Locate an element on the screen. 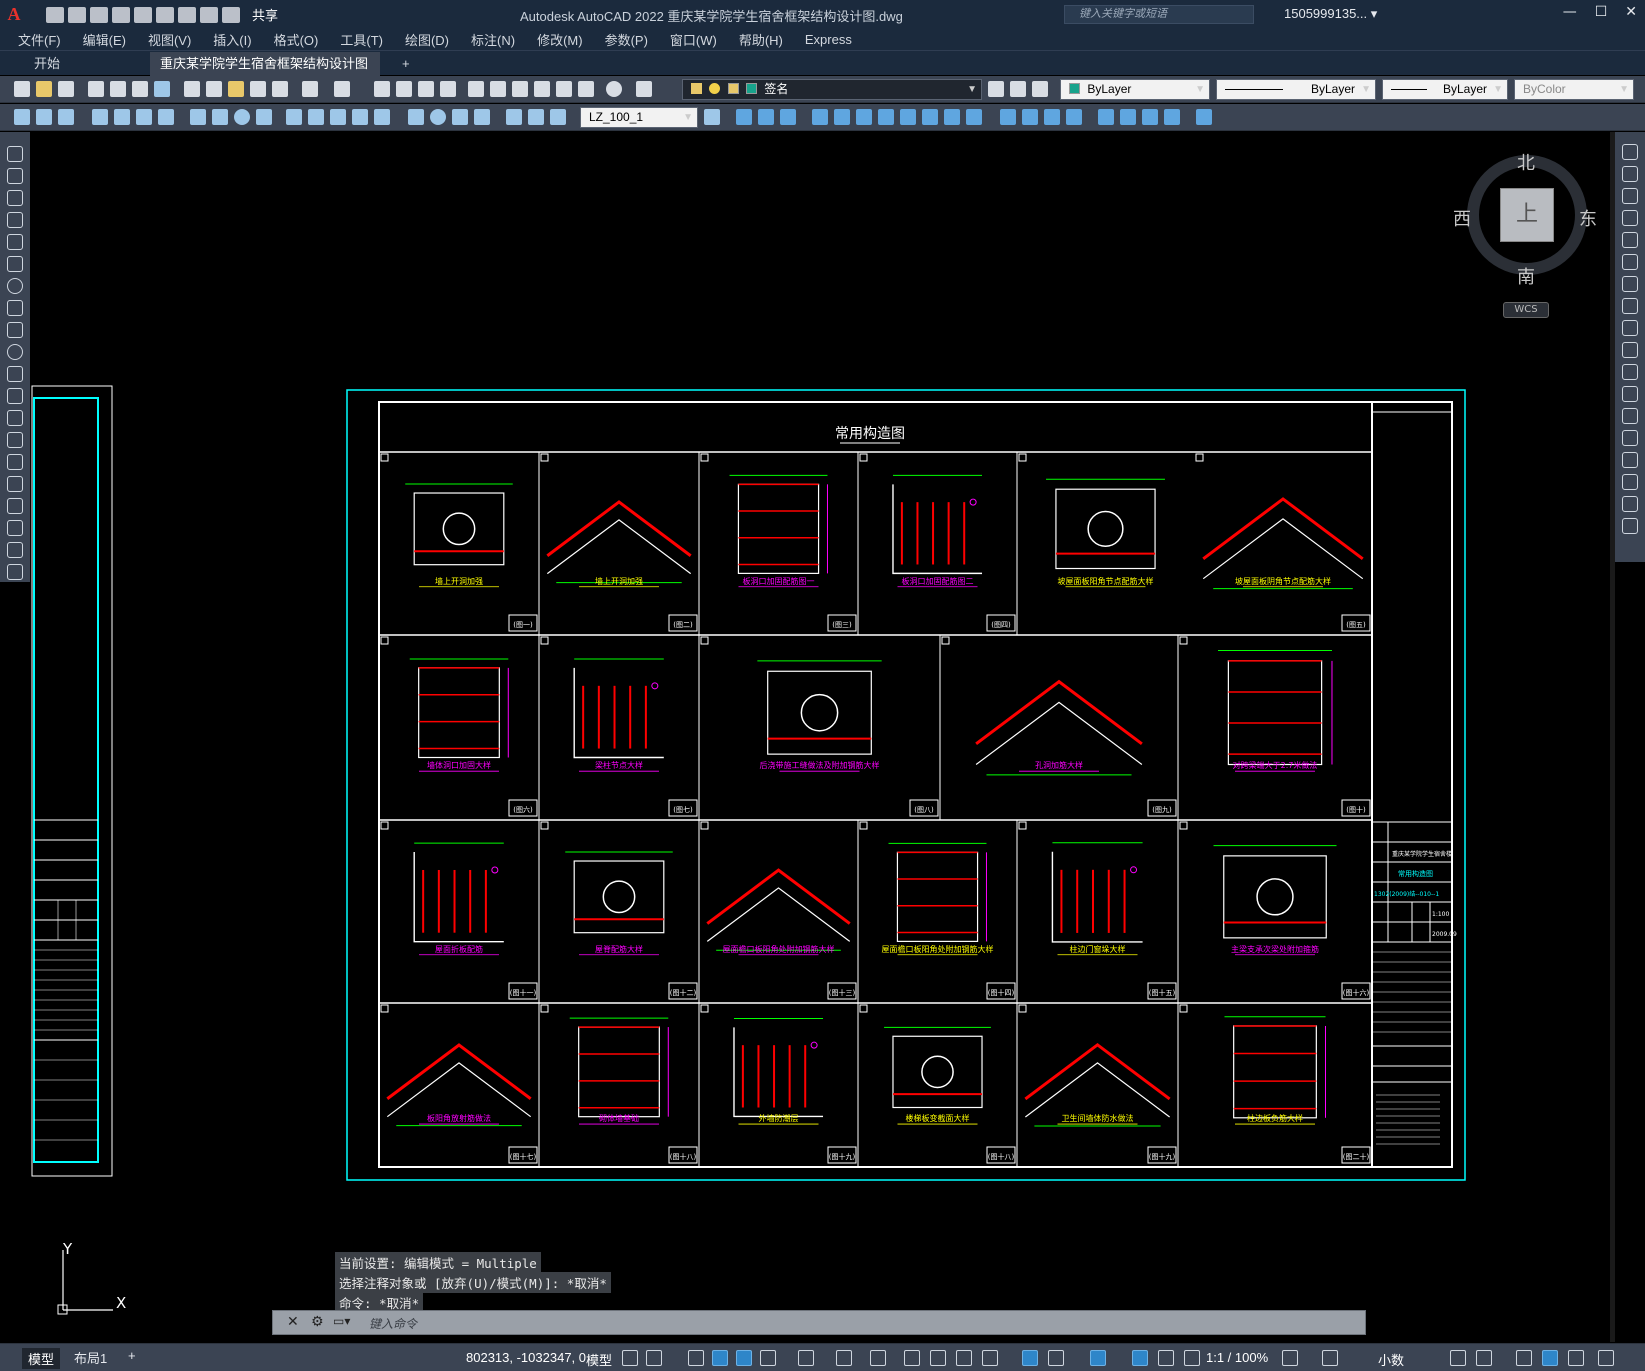  clean-screen-icon is located at coordinates (1576, 1358).